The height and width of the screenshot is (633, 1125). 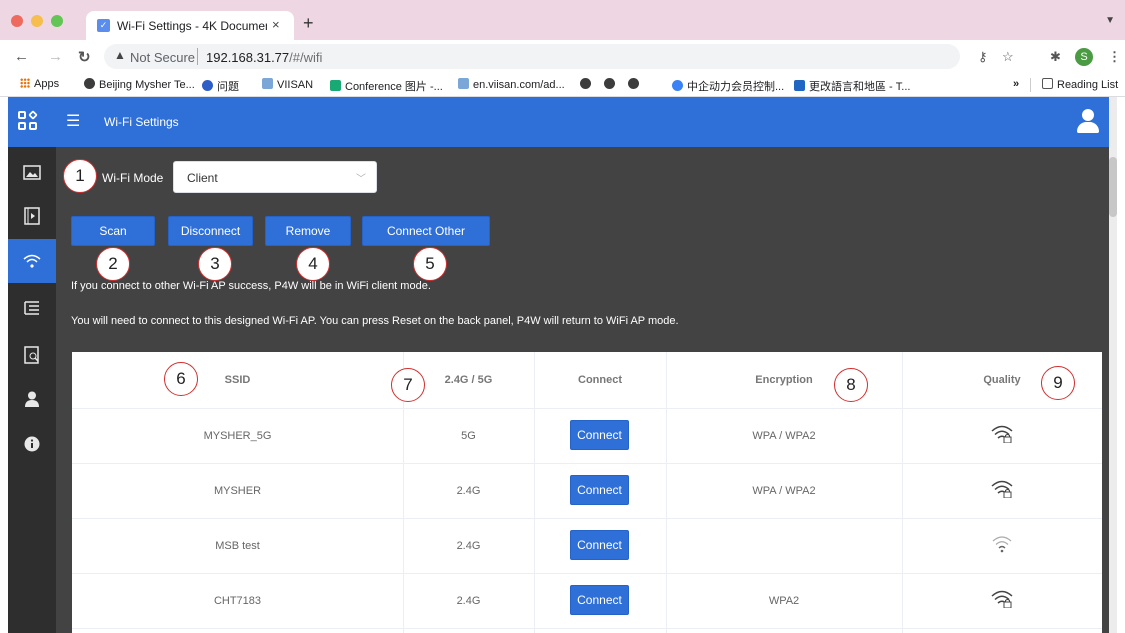 I want to click on cell-ssid: MYSHER_5G, so click(x=237, y=436).